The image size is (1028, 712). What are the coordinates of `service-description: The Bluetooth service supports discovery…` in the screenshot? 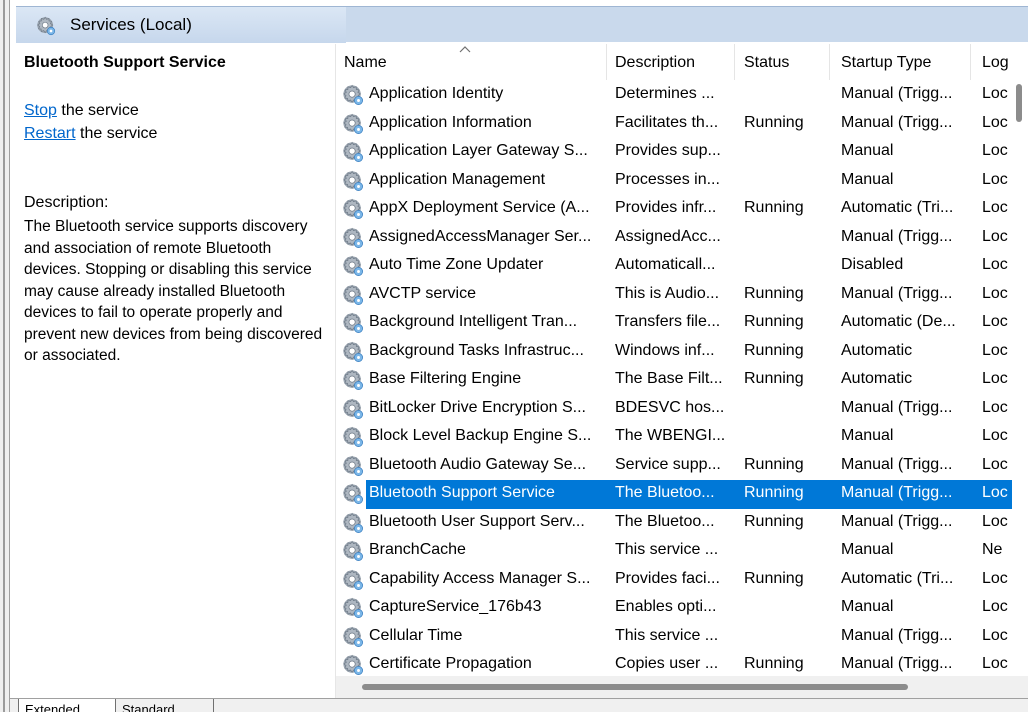 It's located at (173, 291).